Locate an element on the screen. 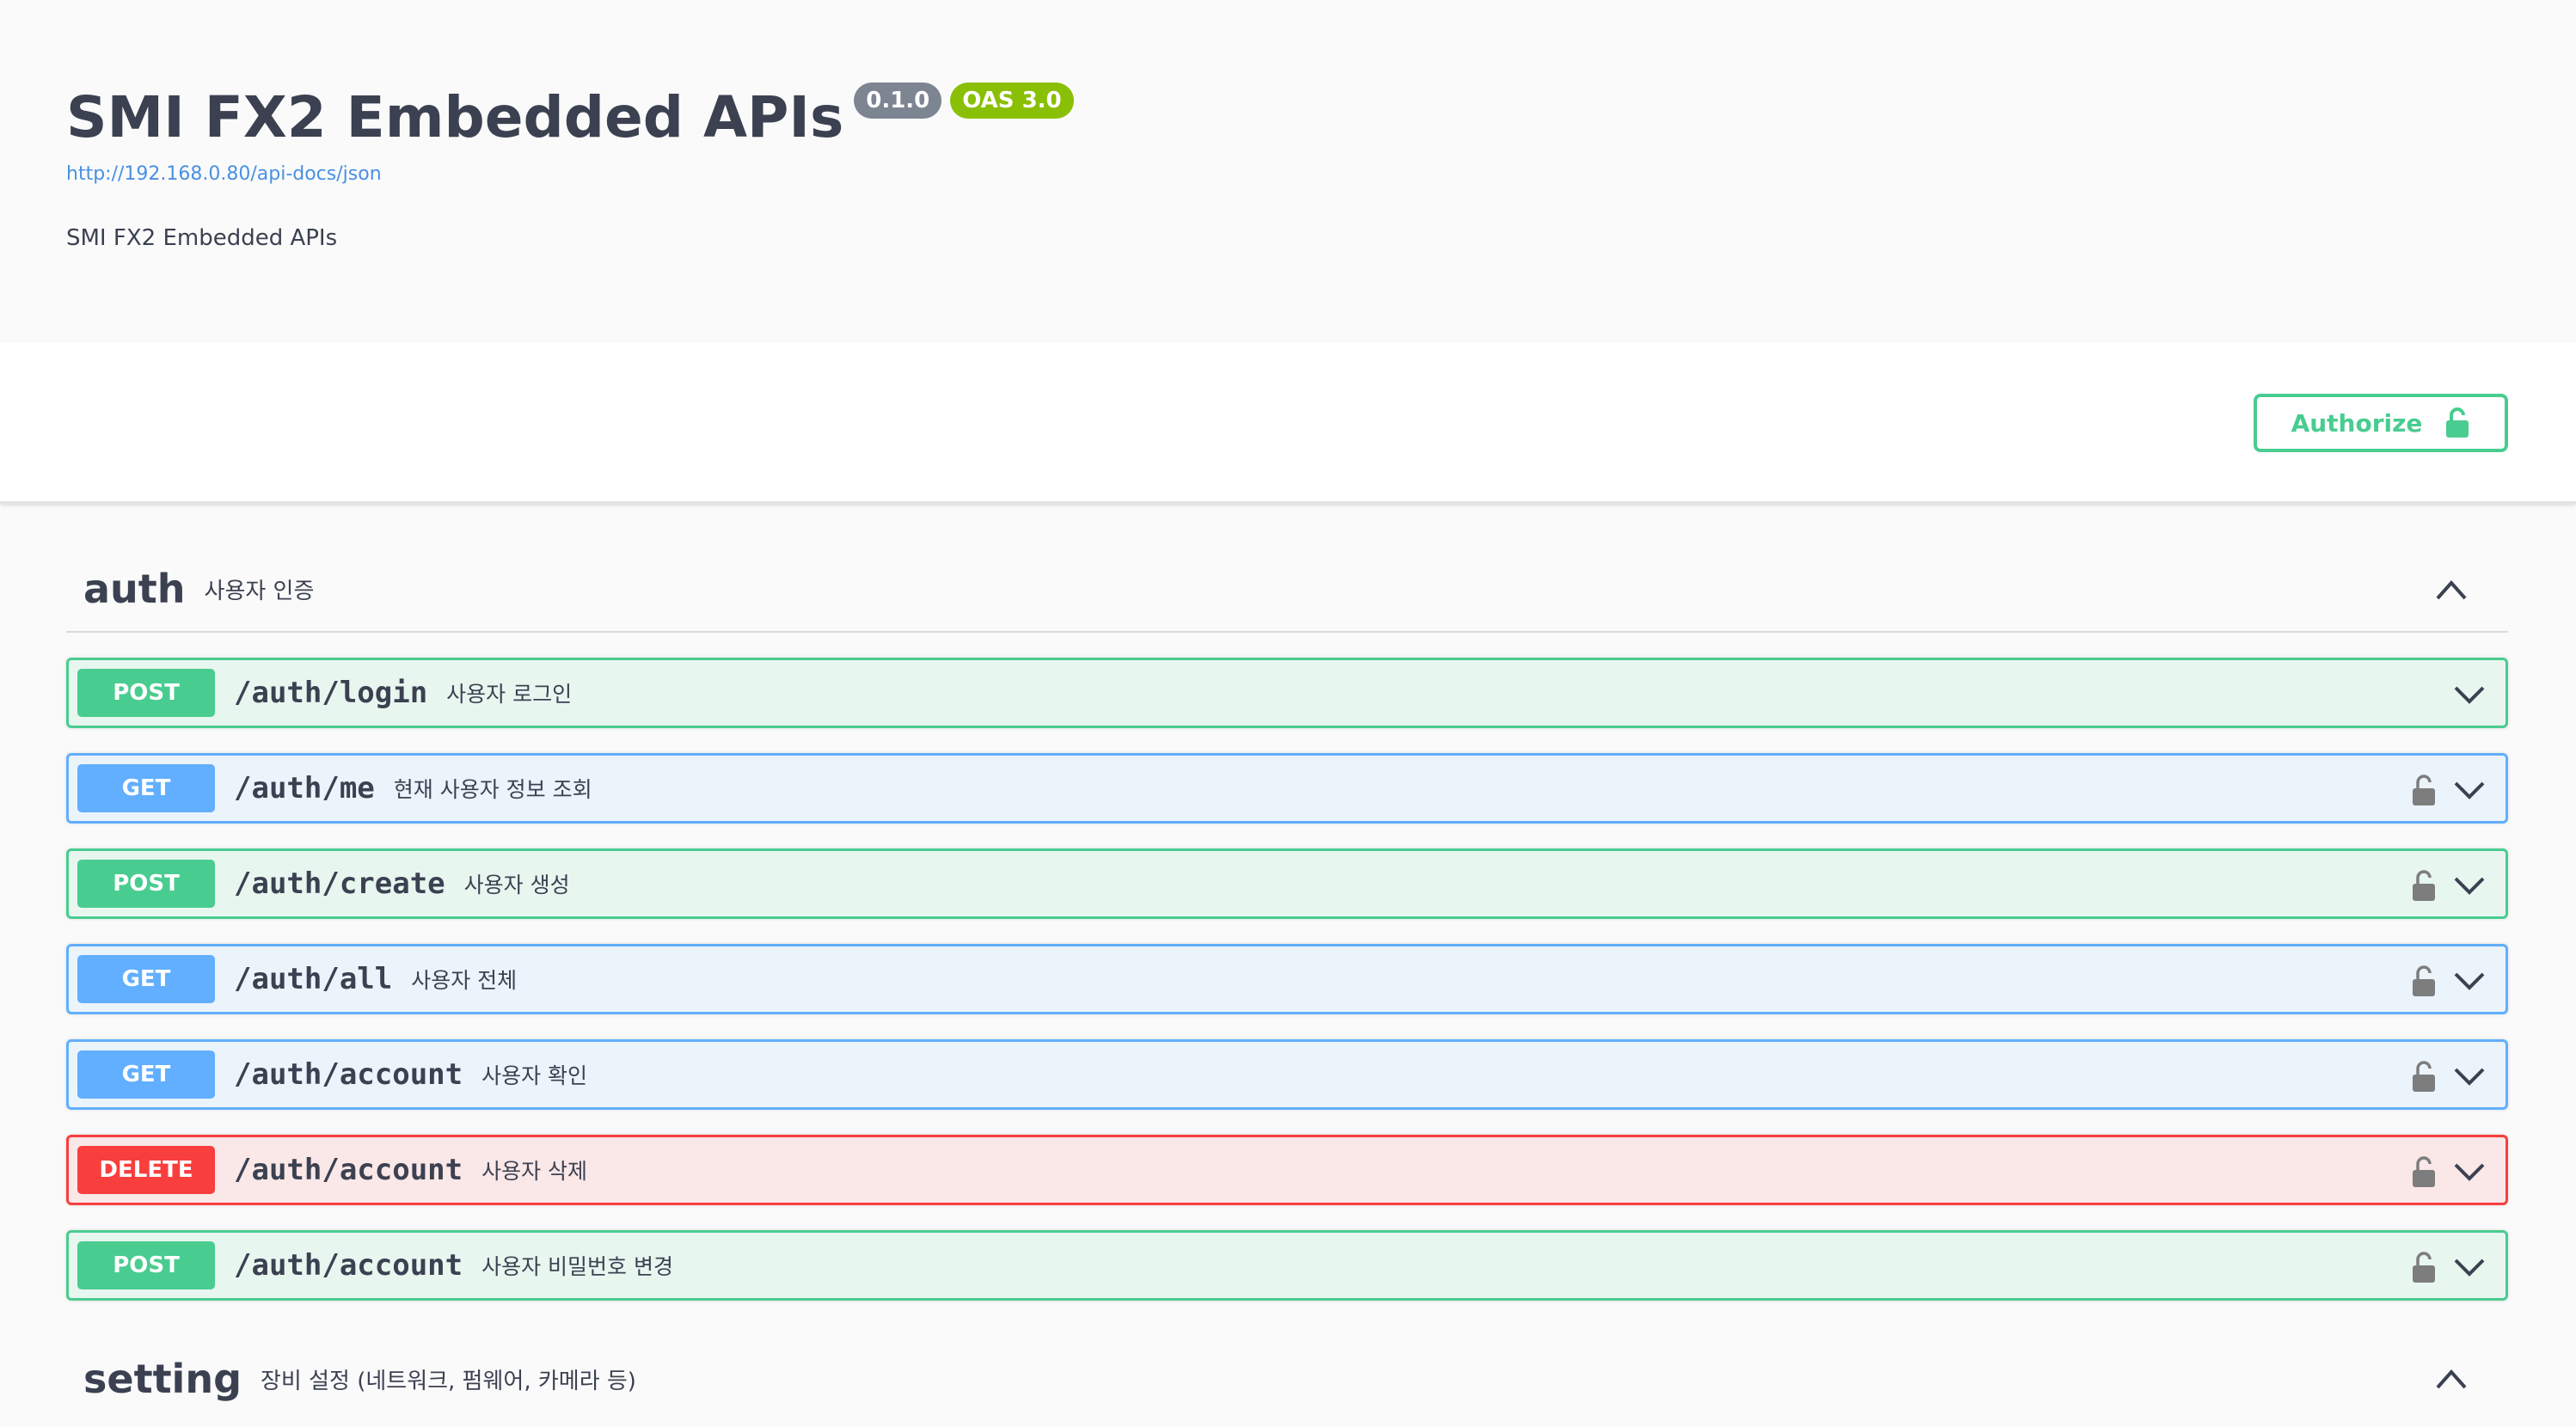  op-summary: 사용자 로그인 is located at coordinates (510, 694).